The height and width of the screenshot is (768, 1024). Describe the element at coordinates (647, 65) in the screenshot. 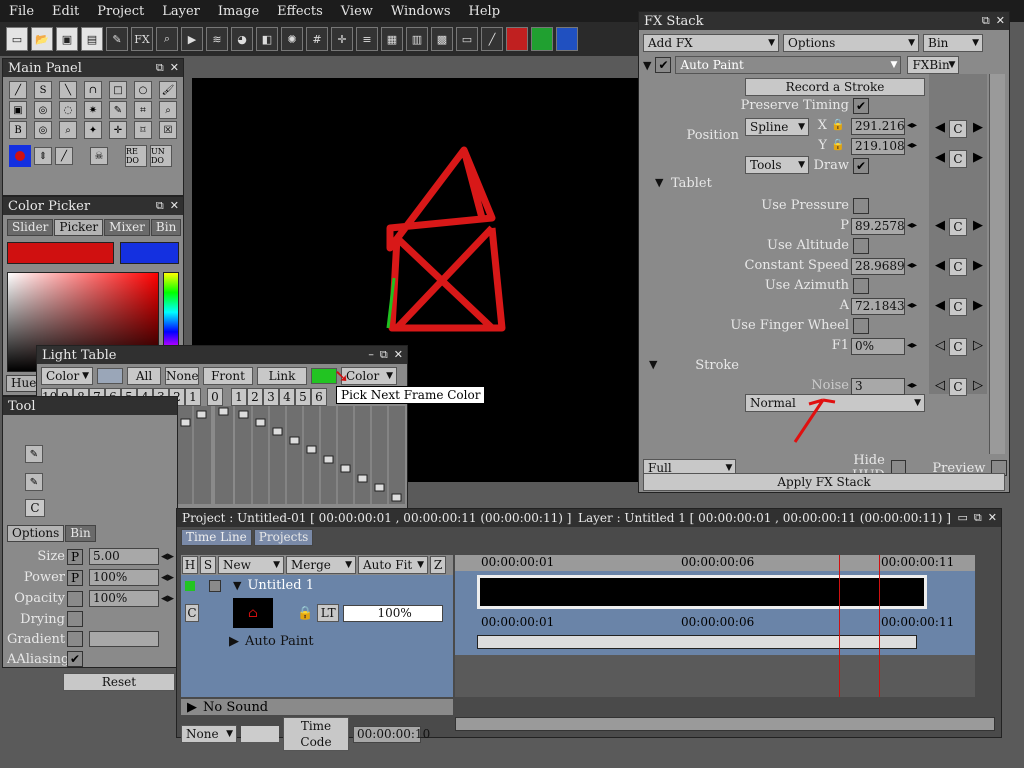

I see `collapse-icon: ▼` at that location.